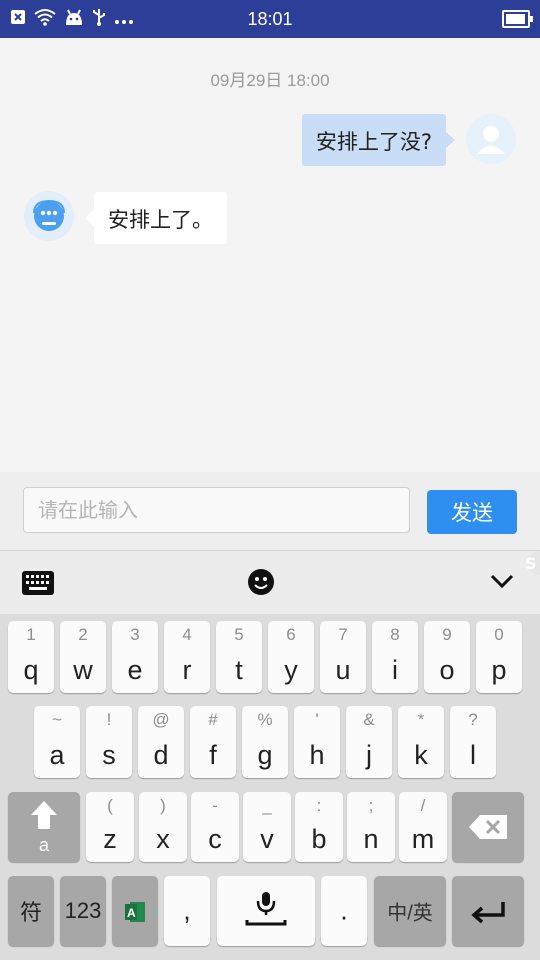  I want to click on excel-app-key: A, so click(135, 911).